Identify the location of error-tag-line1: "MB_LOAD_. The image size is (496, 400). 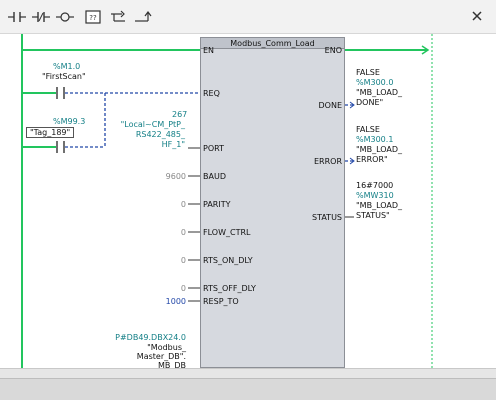
(379, 149).